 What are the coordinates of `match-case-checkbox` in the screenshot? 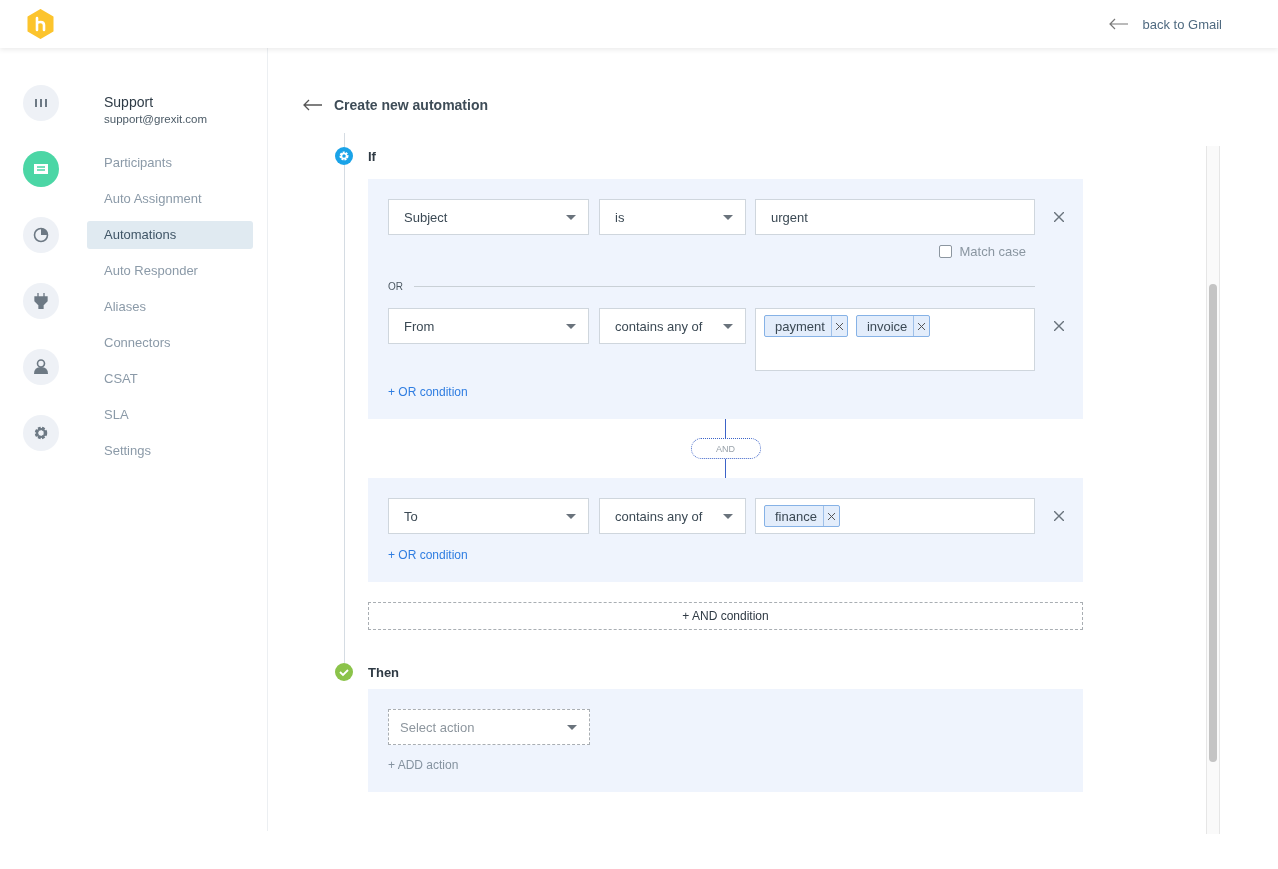 It's located at (945, 251).